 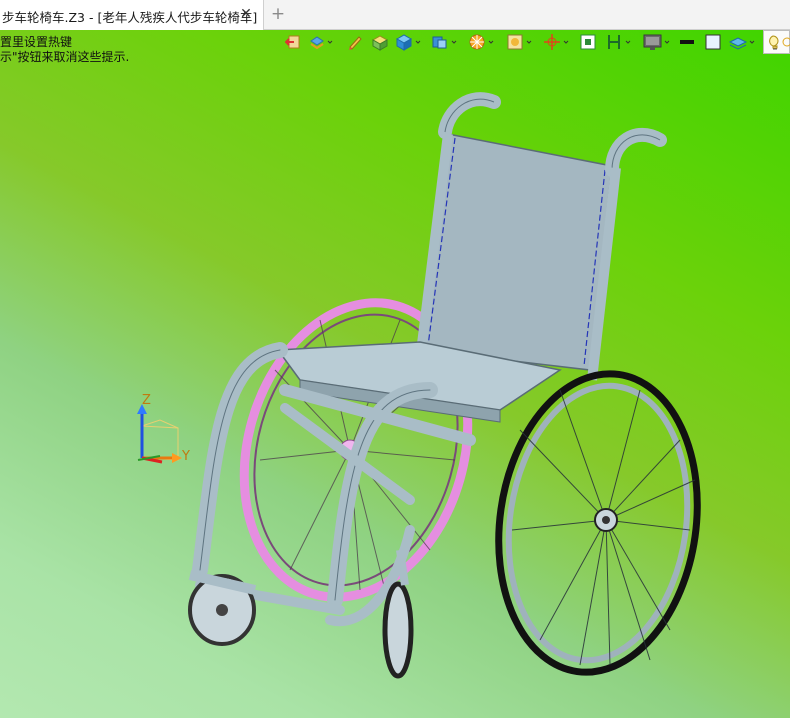 I want to click on backrest, so click(x=541, y=236).